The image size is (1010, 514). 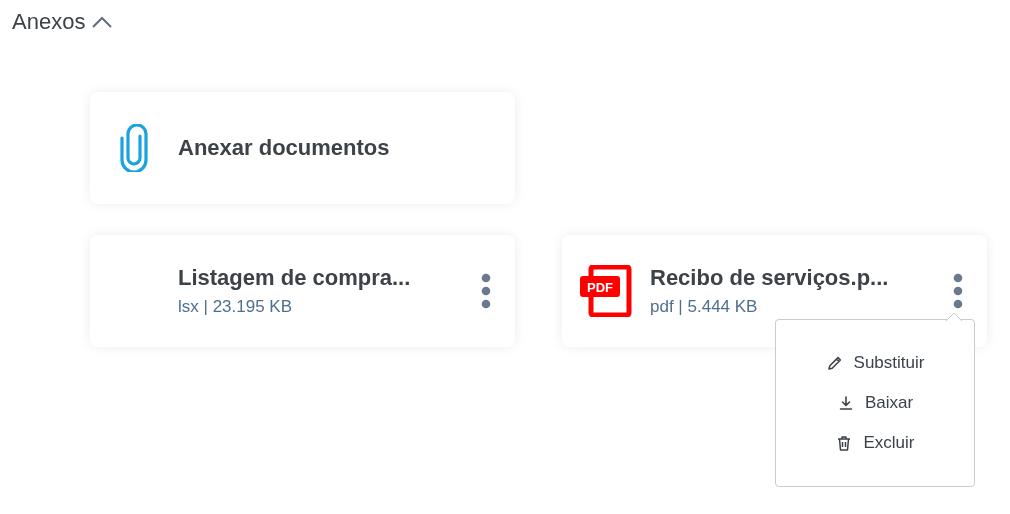 I want to click on paperclip-icon, so click(x=134, y=148).